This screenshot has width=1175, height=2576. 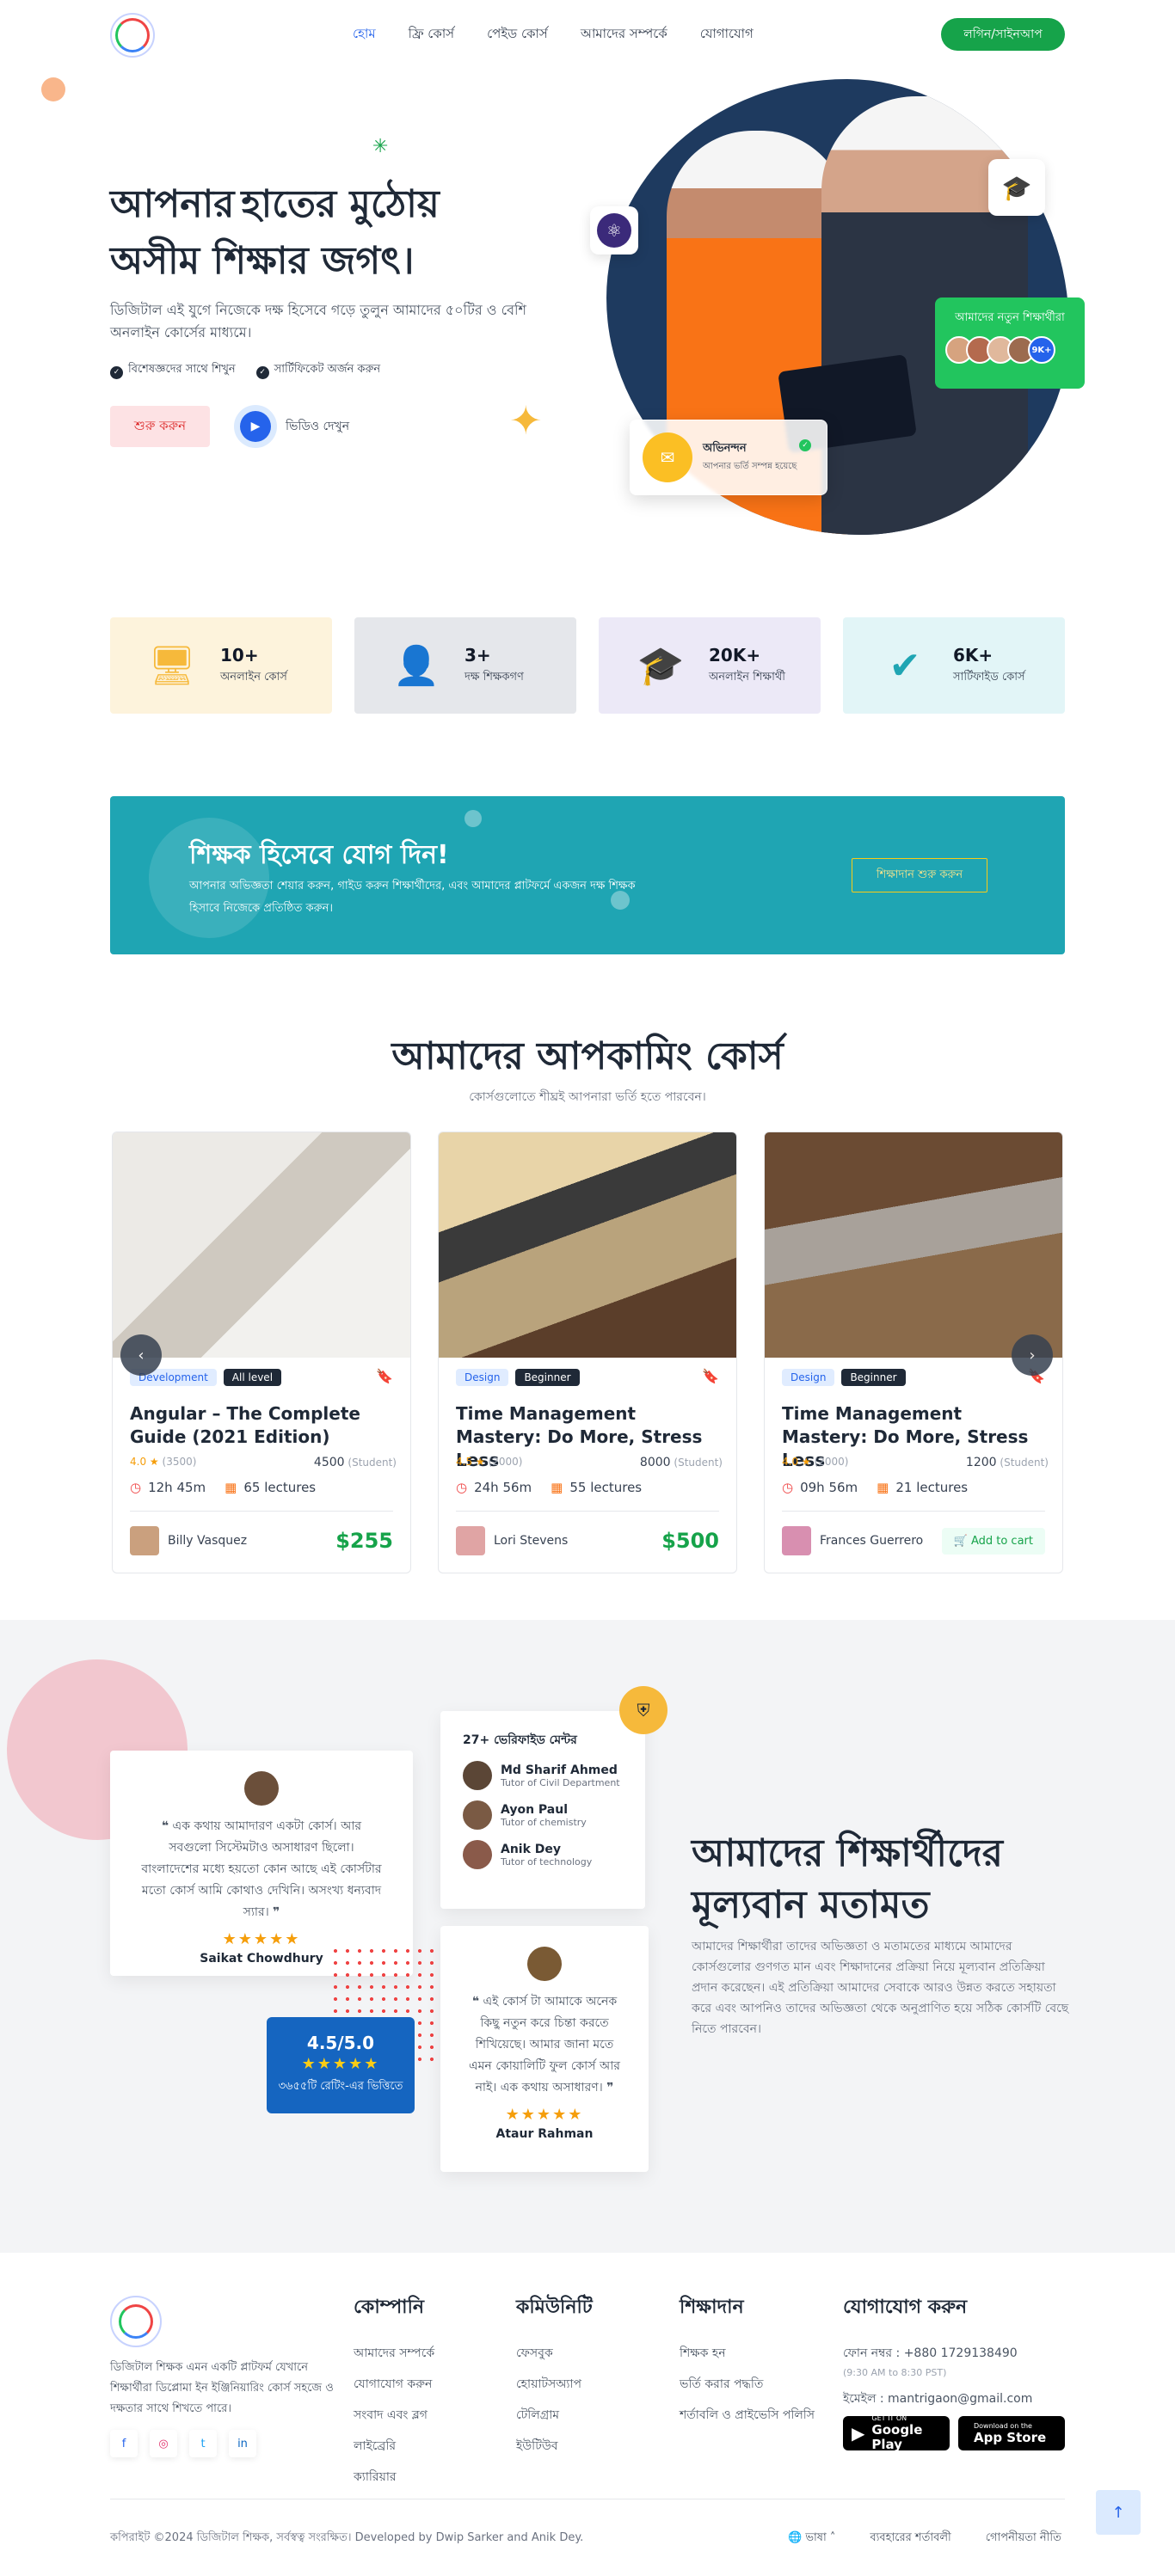 I want to click on email-address: ইমেইল : mantrigaon@gmail.com, so click(x=937, y=2399).